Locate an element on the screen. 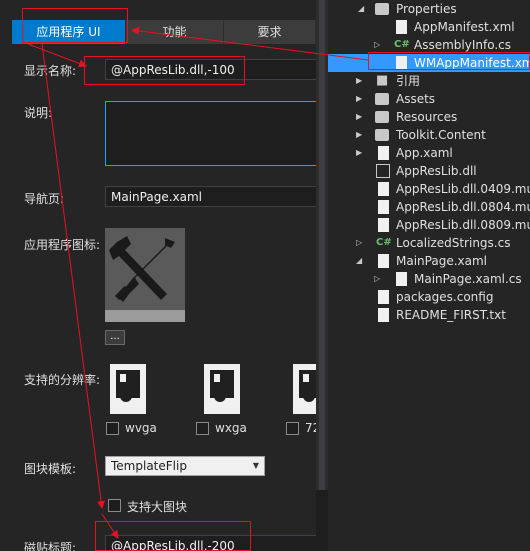 This screenshot has height=551, width=530. tile-template-select: TemplateFlip ▼ is located at coordinates (185, 466).